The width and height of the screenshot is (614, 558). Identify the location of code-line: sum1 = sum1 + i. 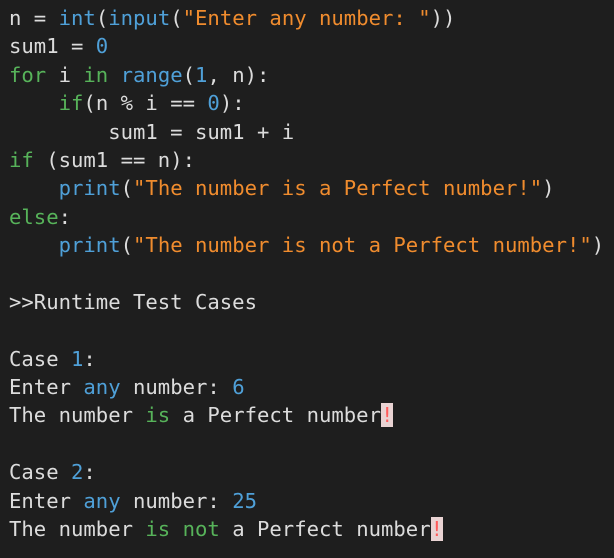
(311, 132).